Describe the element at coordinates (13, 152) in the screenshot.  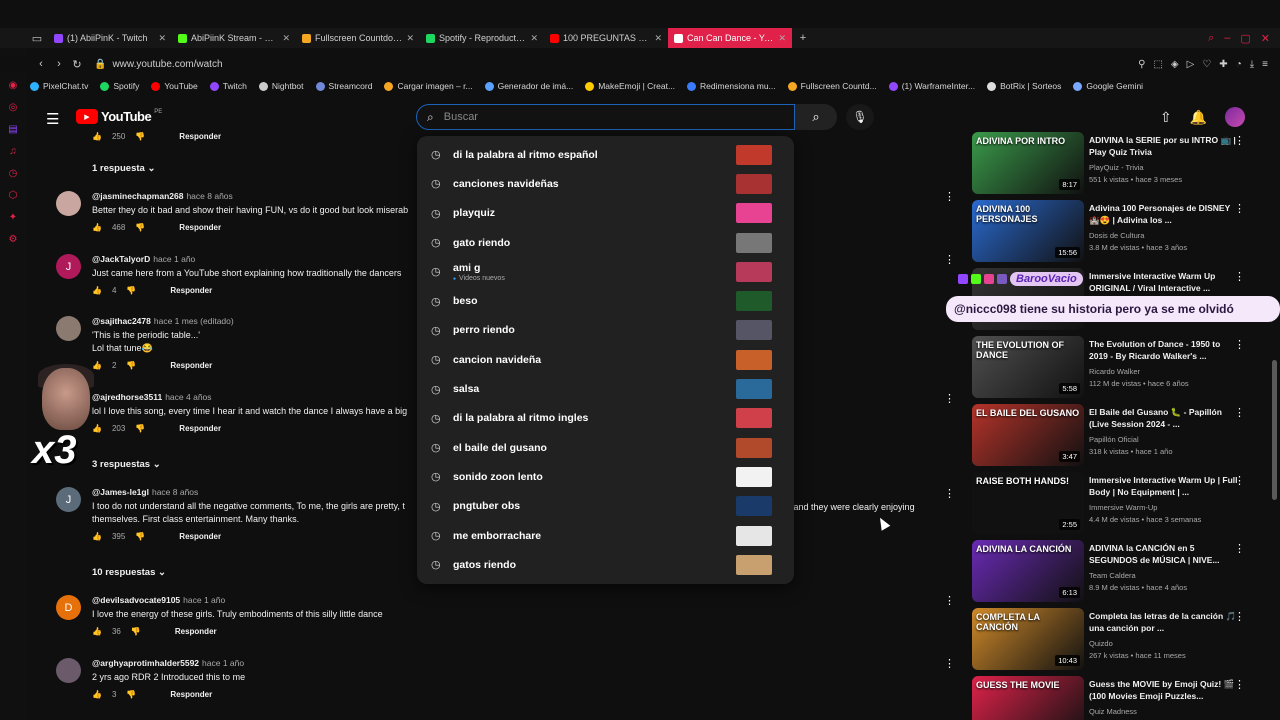
I see `music-icon: ♫` at that location.